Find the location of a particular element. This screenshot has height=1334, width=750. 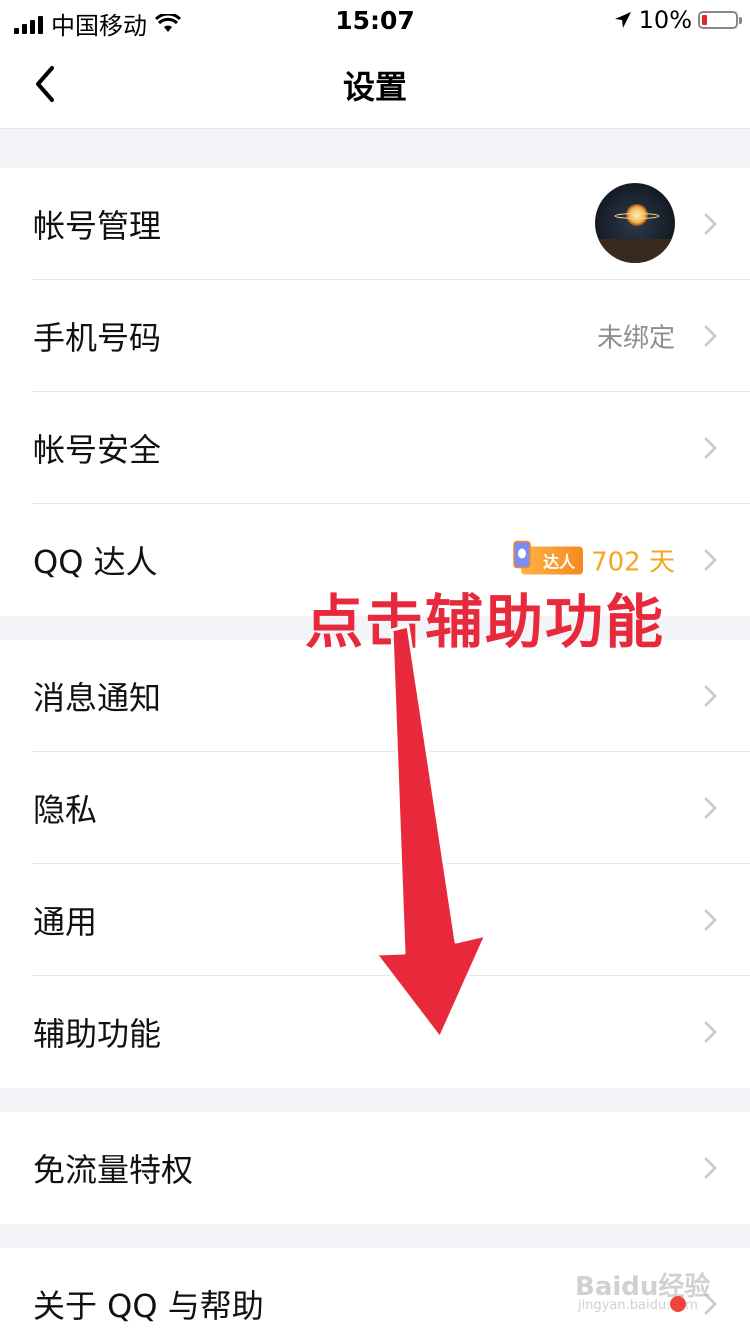

daren-badge: 达人 702 天 is located at coordinates (594, 559).